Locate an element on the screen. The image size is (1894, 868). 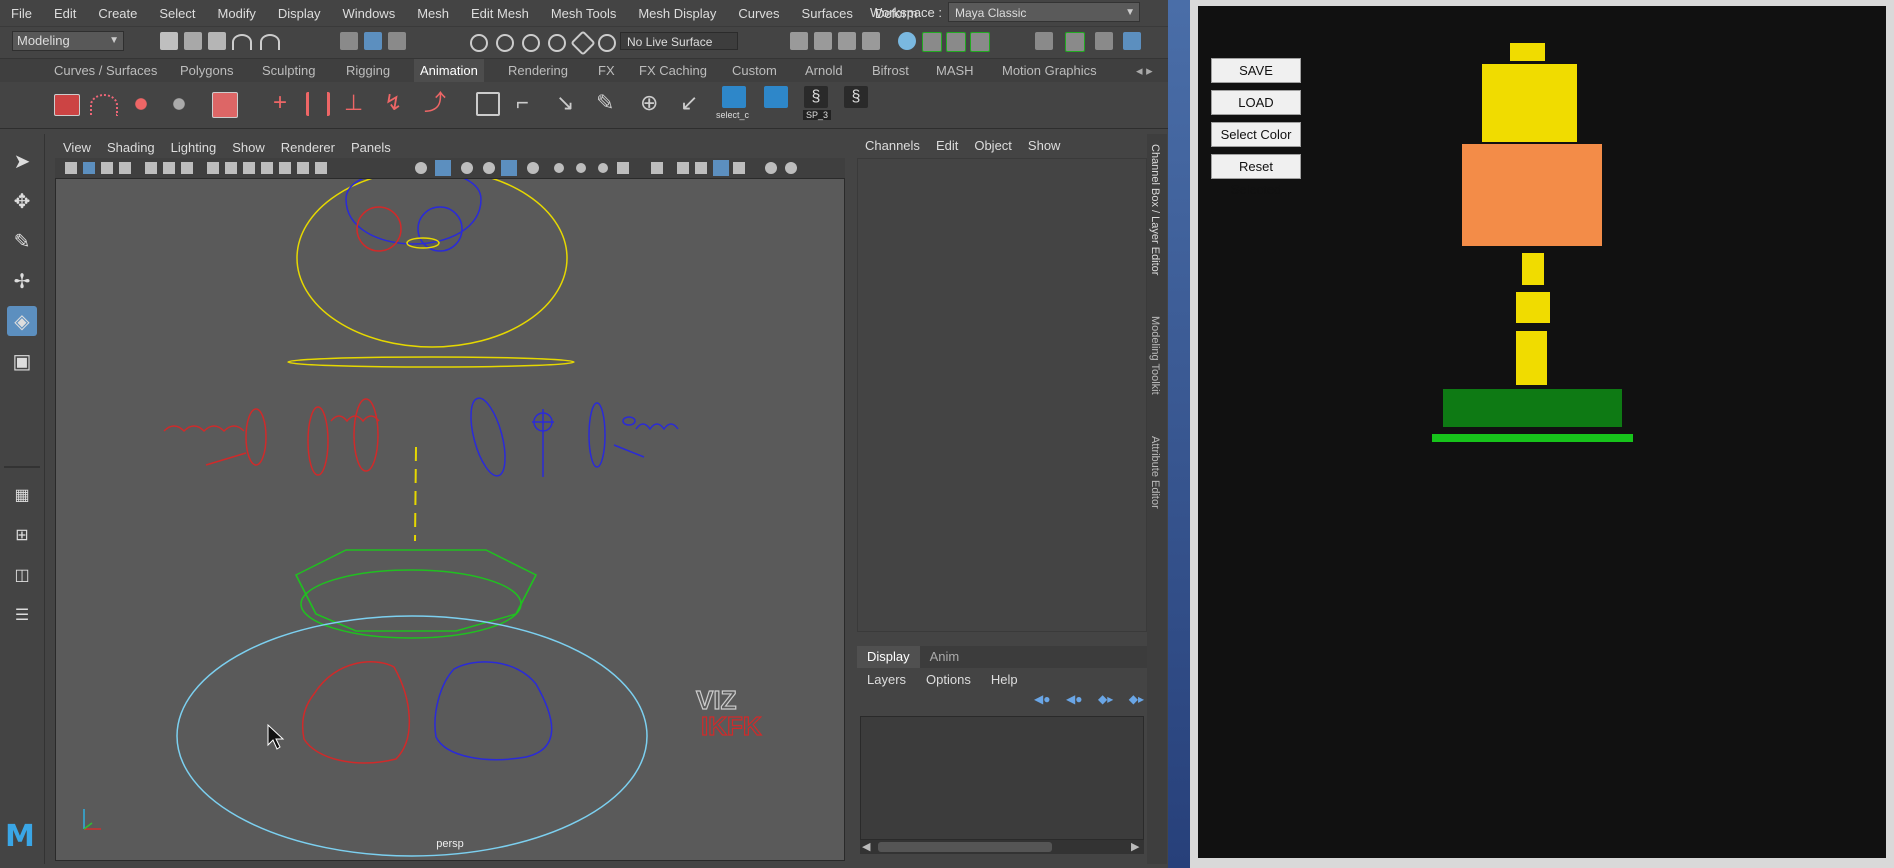
shelf-tab-sculpting: Sculpting is located at coordinates (288, 71).